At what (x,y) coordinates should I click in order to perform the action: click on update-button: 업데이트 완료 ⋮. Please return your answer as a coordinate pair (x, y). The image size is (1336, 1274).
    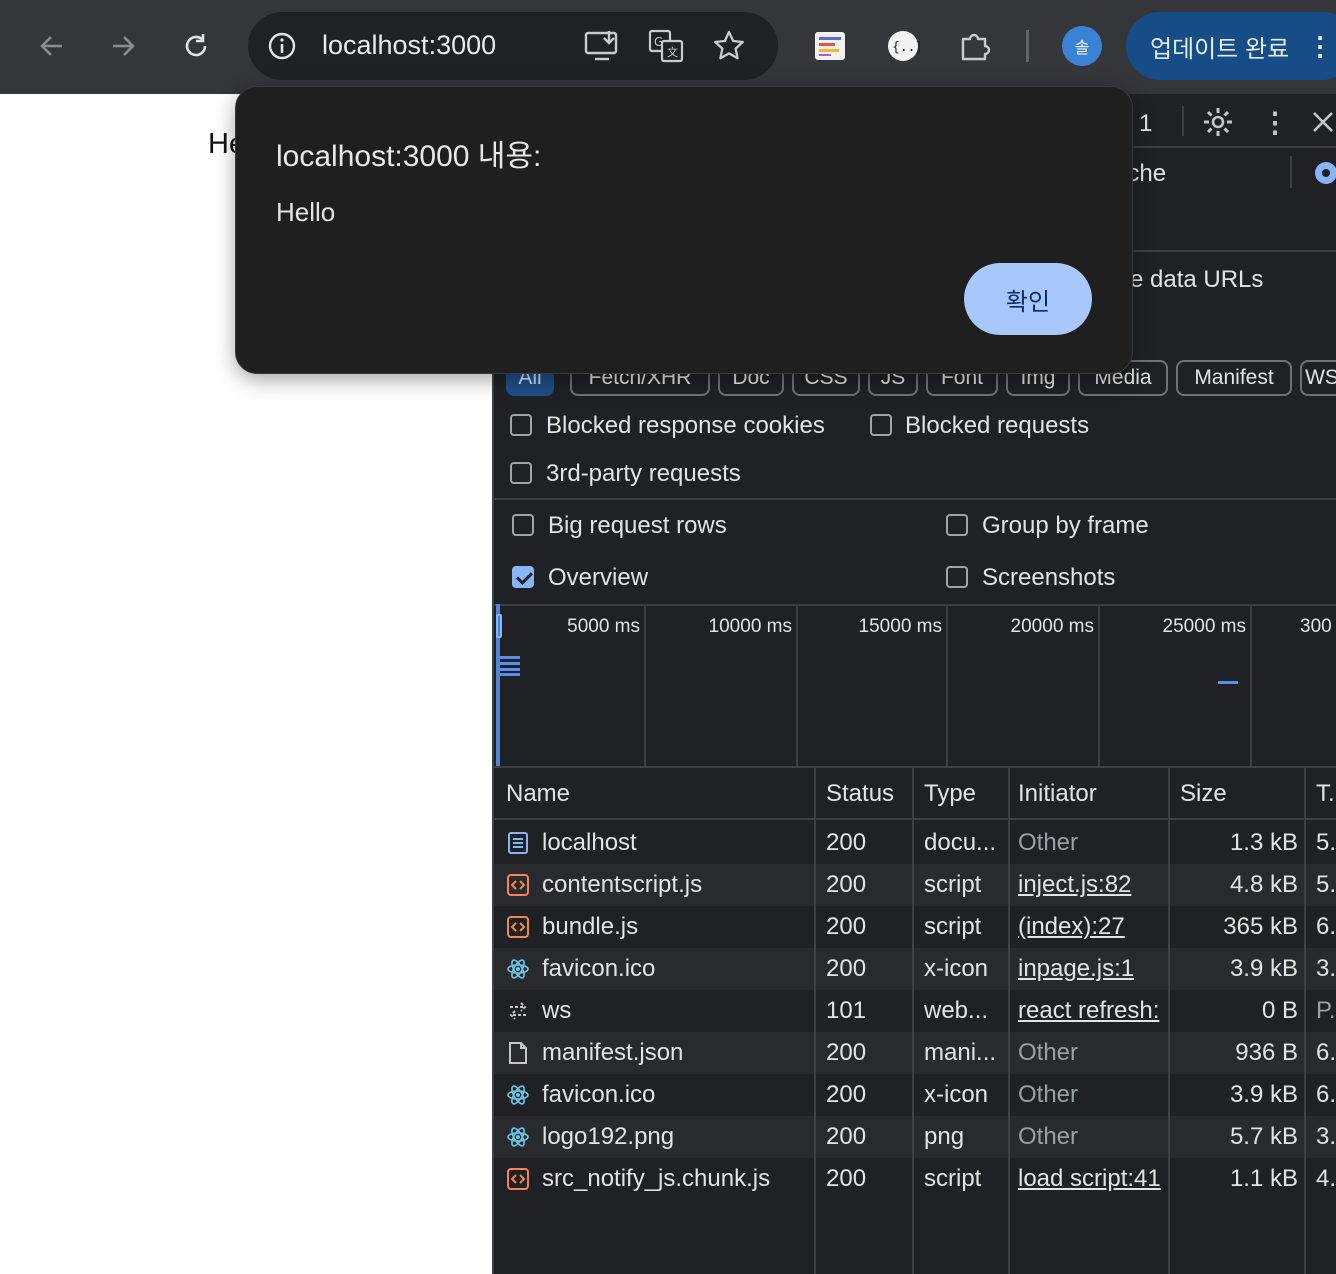
    Looking at the image, I should click on (1231, 46).